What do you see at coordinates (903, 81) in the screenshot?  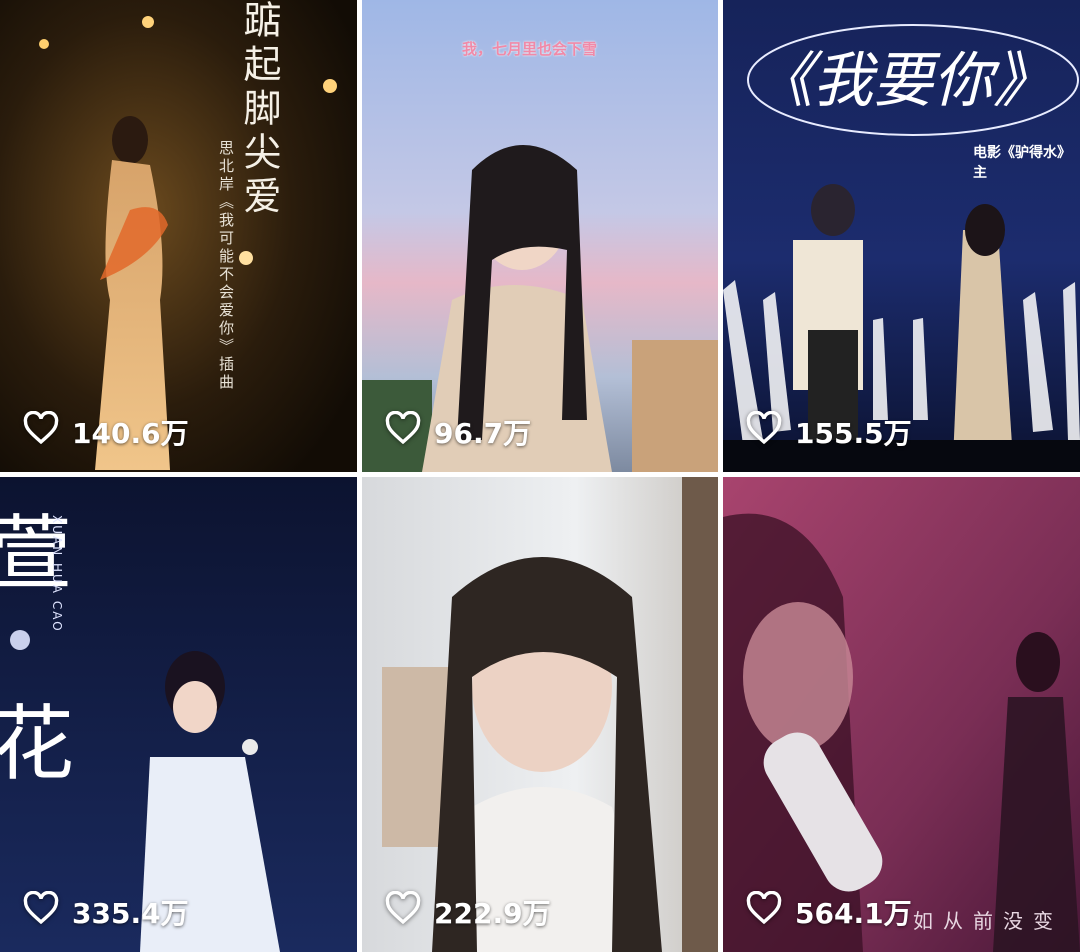 I see `overlay-title: 《我要你》` at bounding box center [903, 81].